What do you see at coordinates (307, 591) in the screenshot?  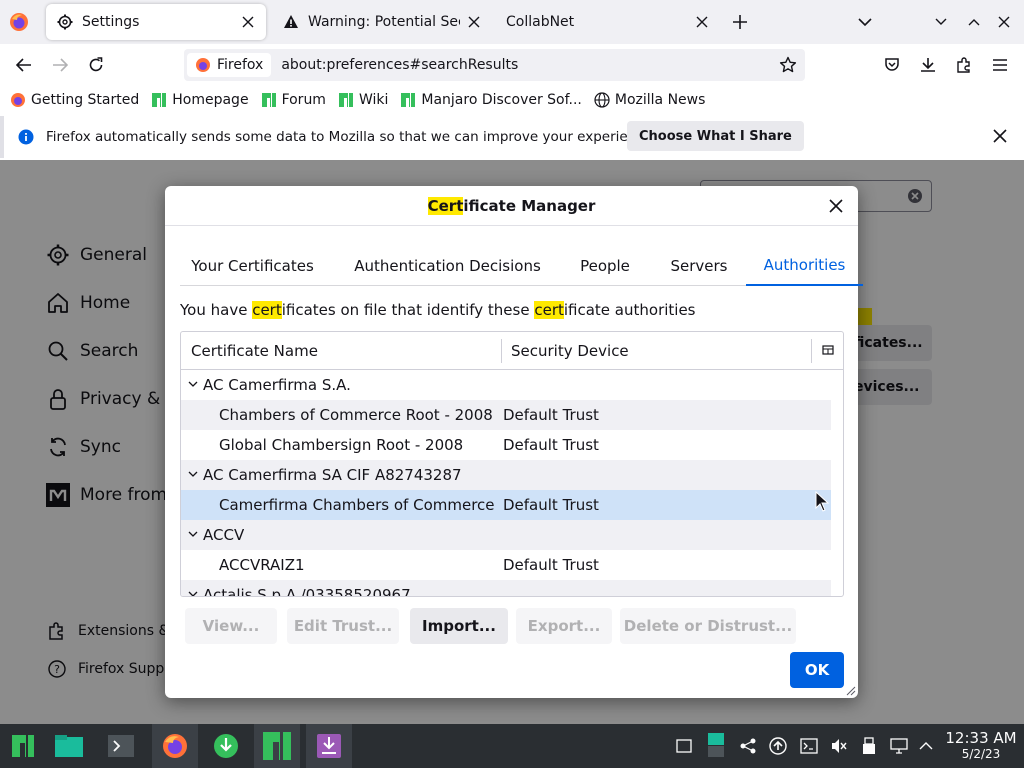 I see `cert-group-name: Actalis S.p.A./03358520967` at bounding box center [307, 591].